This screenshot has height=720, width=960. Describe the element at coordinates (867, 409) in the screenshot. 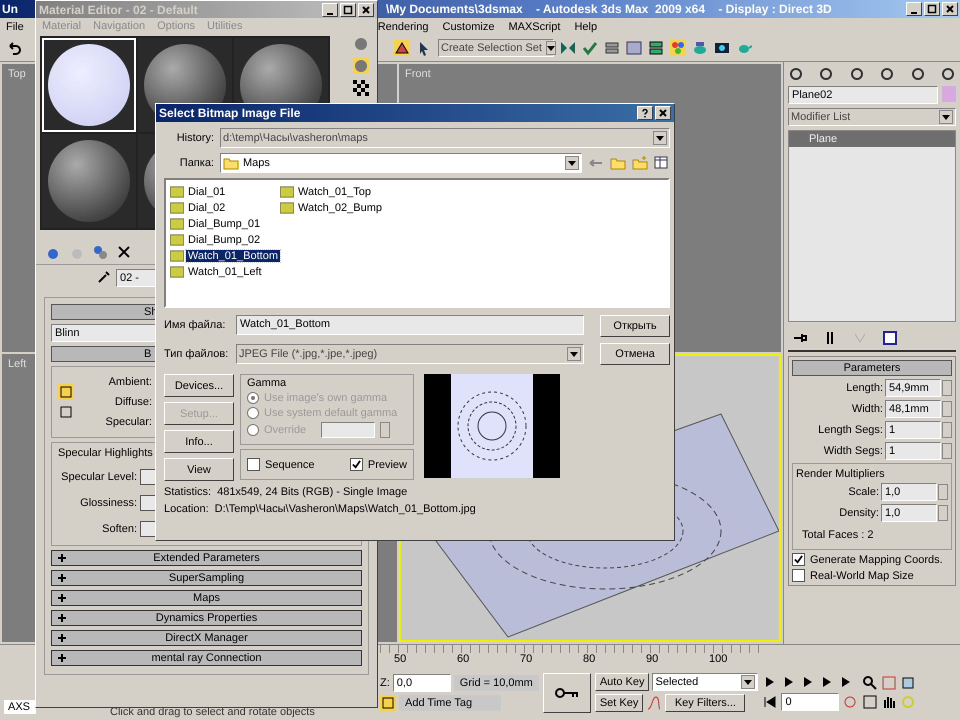

I see `parameter-label: Width:` at that location.